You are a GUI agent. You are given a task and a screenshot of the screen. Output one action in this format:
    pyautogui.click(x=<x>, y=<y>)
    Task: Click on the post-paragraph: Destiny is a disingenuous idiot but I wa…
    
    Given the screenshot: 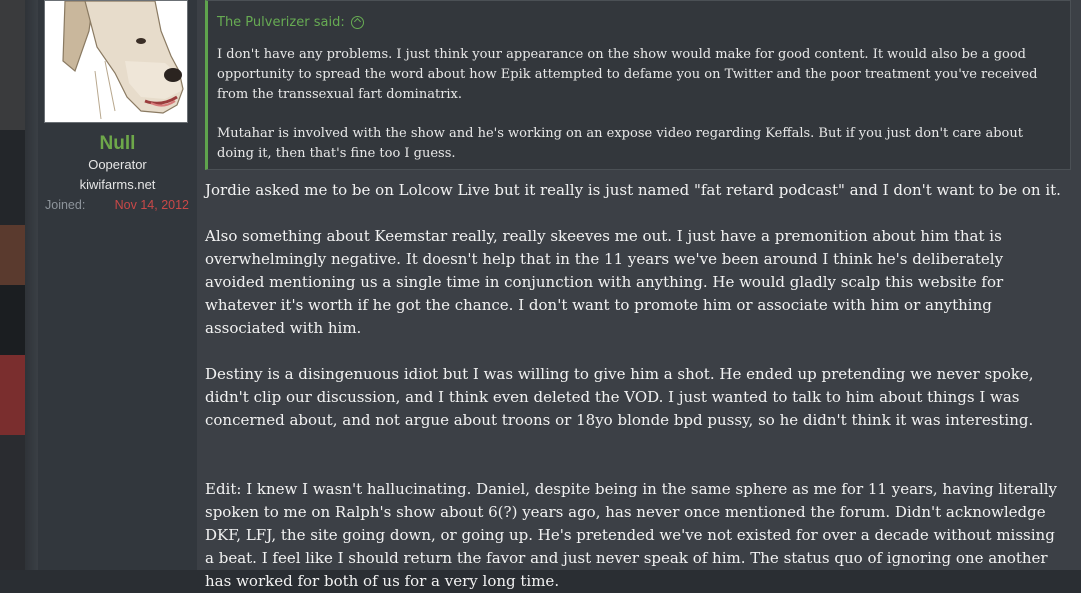 What is the action you would take?
    pyautogui.click(x=619, y=397)
    